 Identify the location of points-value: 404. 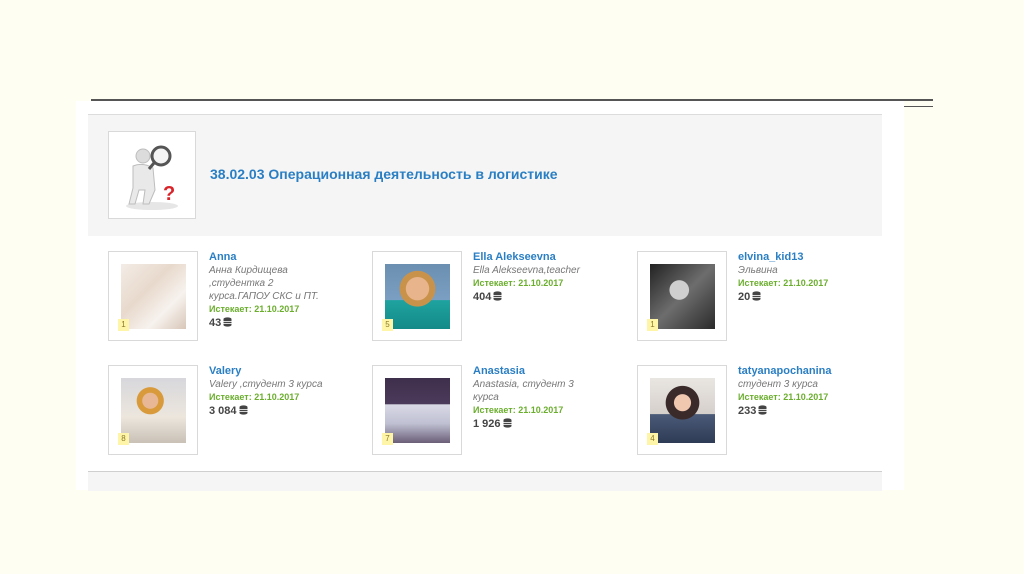
(533, 297).